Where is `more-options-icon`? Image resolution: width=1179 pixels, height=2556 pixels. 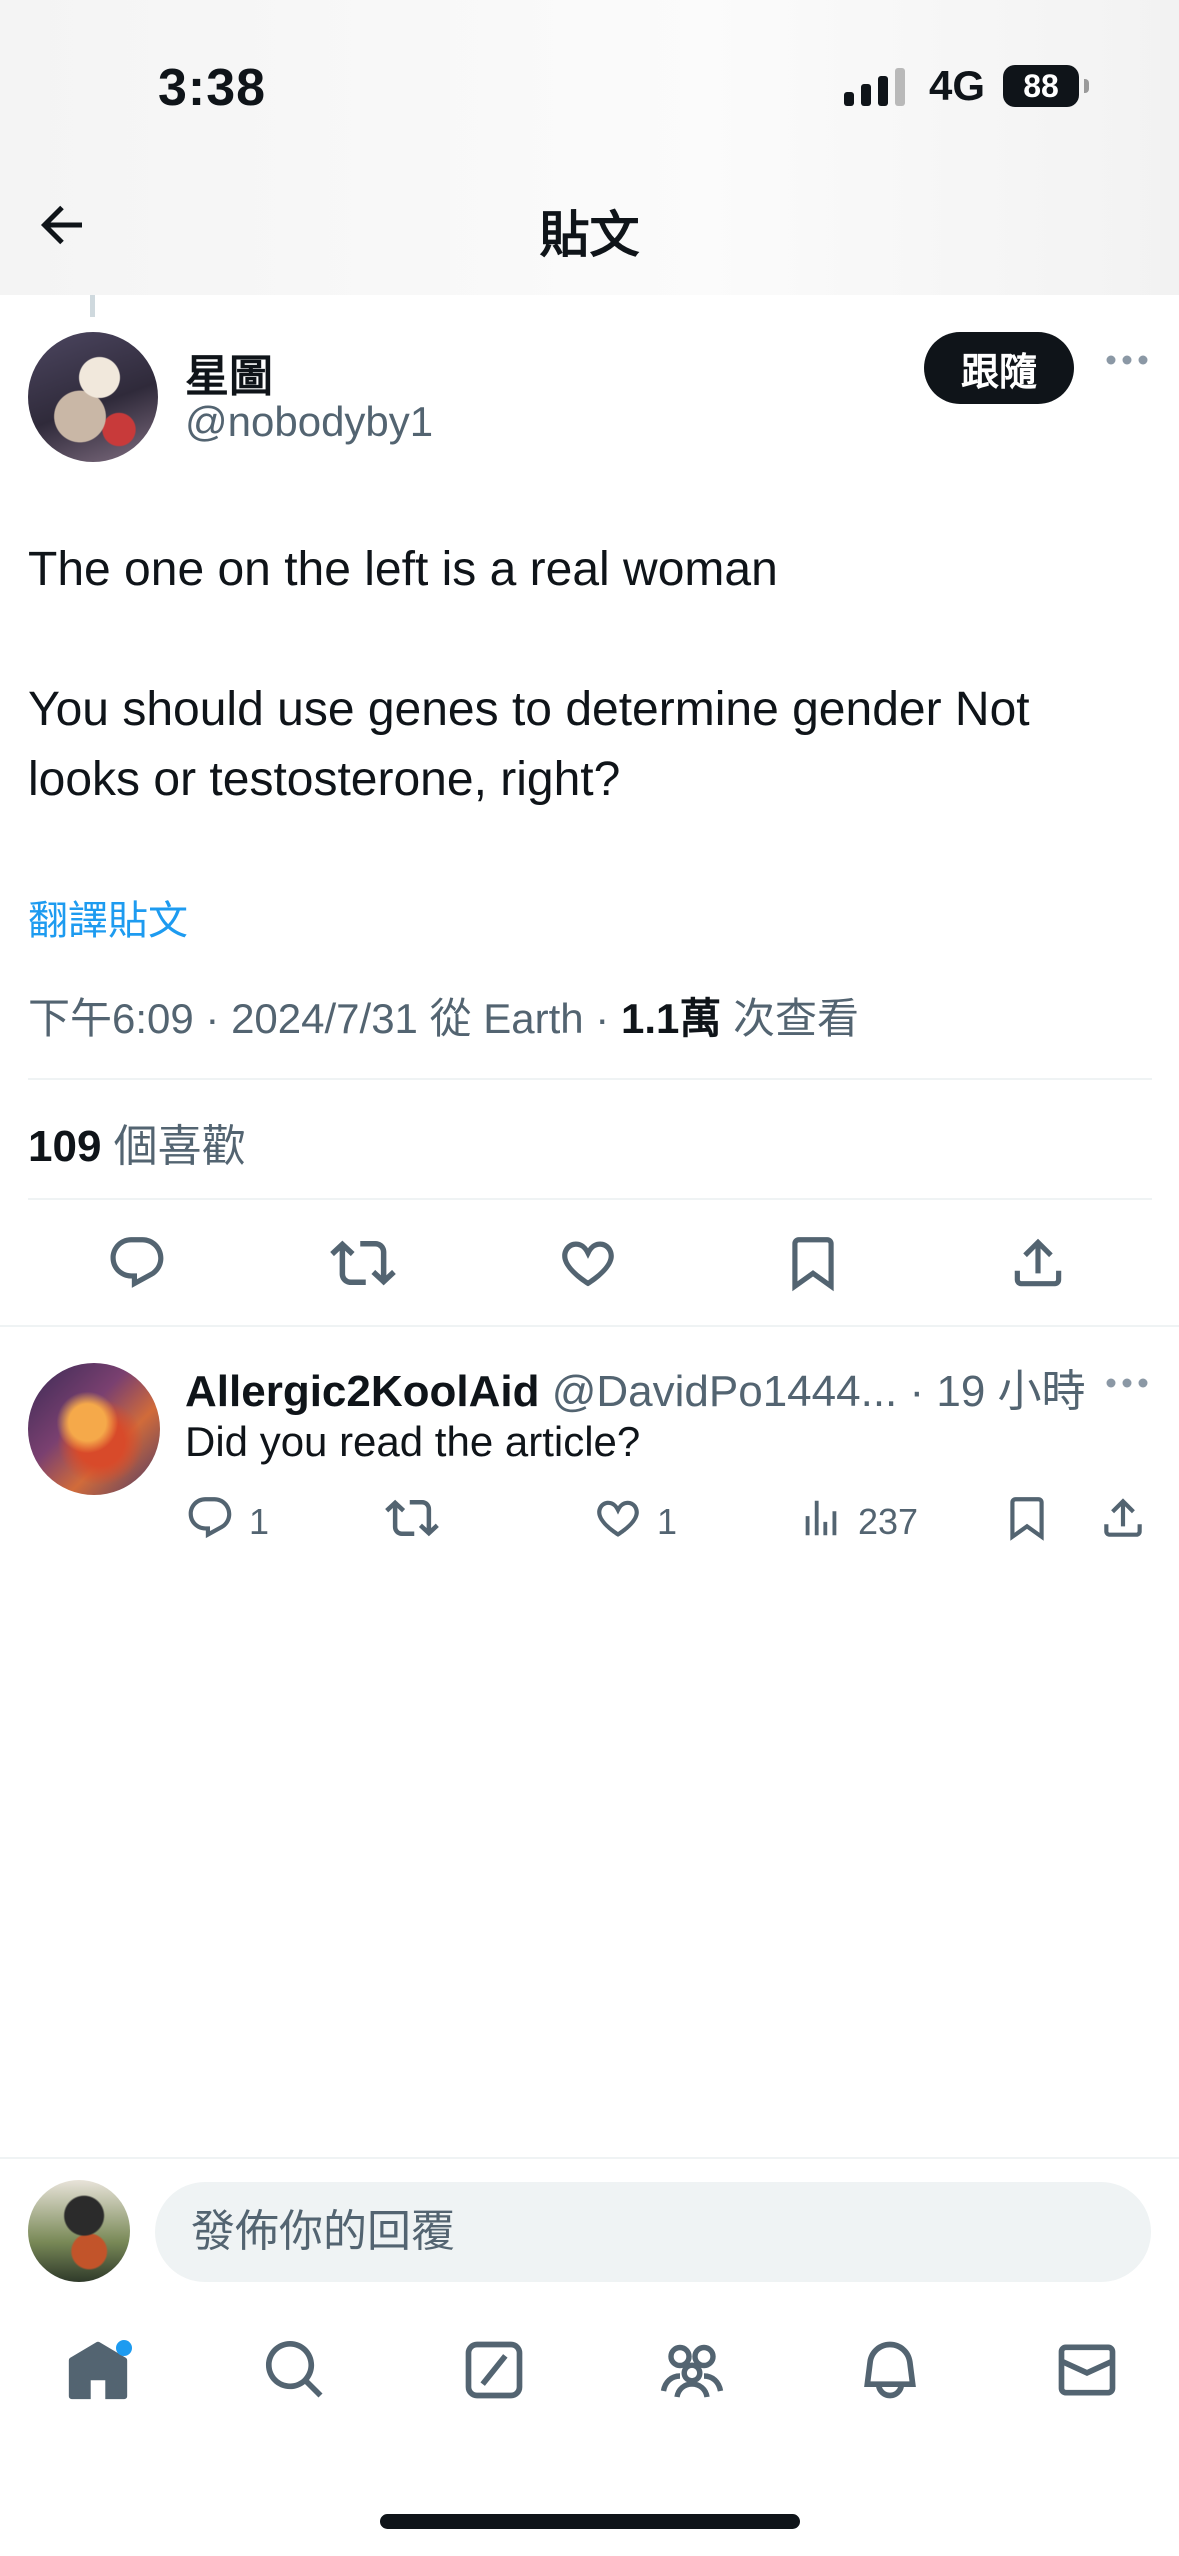
more-options-icon is located at coordinates (1127, 360).